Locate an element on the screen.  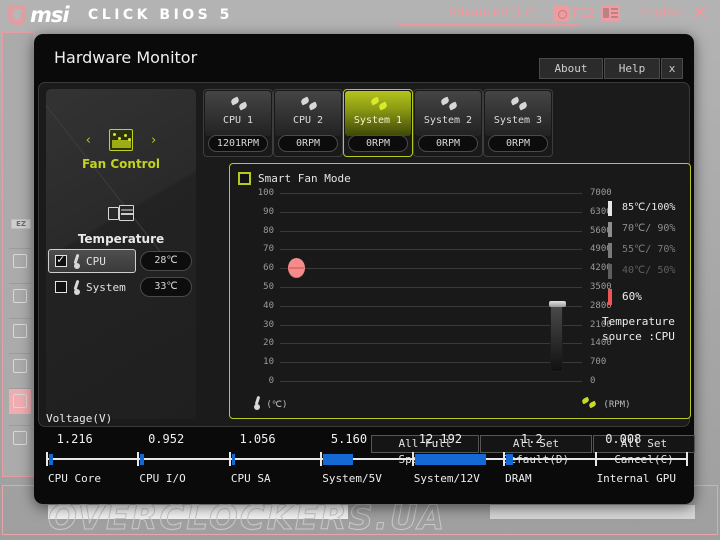
current-percent-value: 60% is located at coordinates (632, 296).